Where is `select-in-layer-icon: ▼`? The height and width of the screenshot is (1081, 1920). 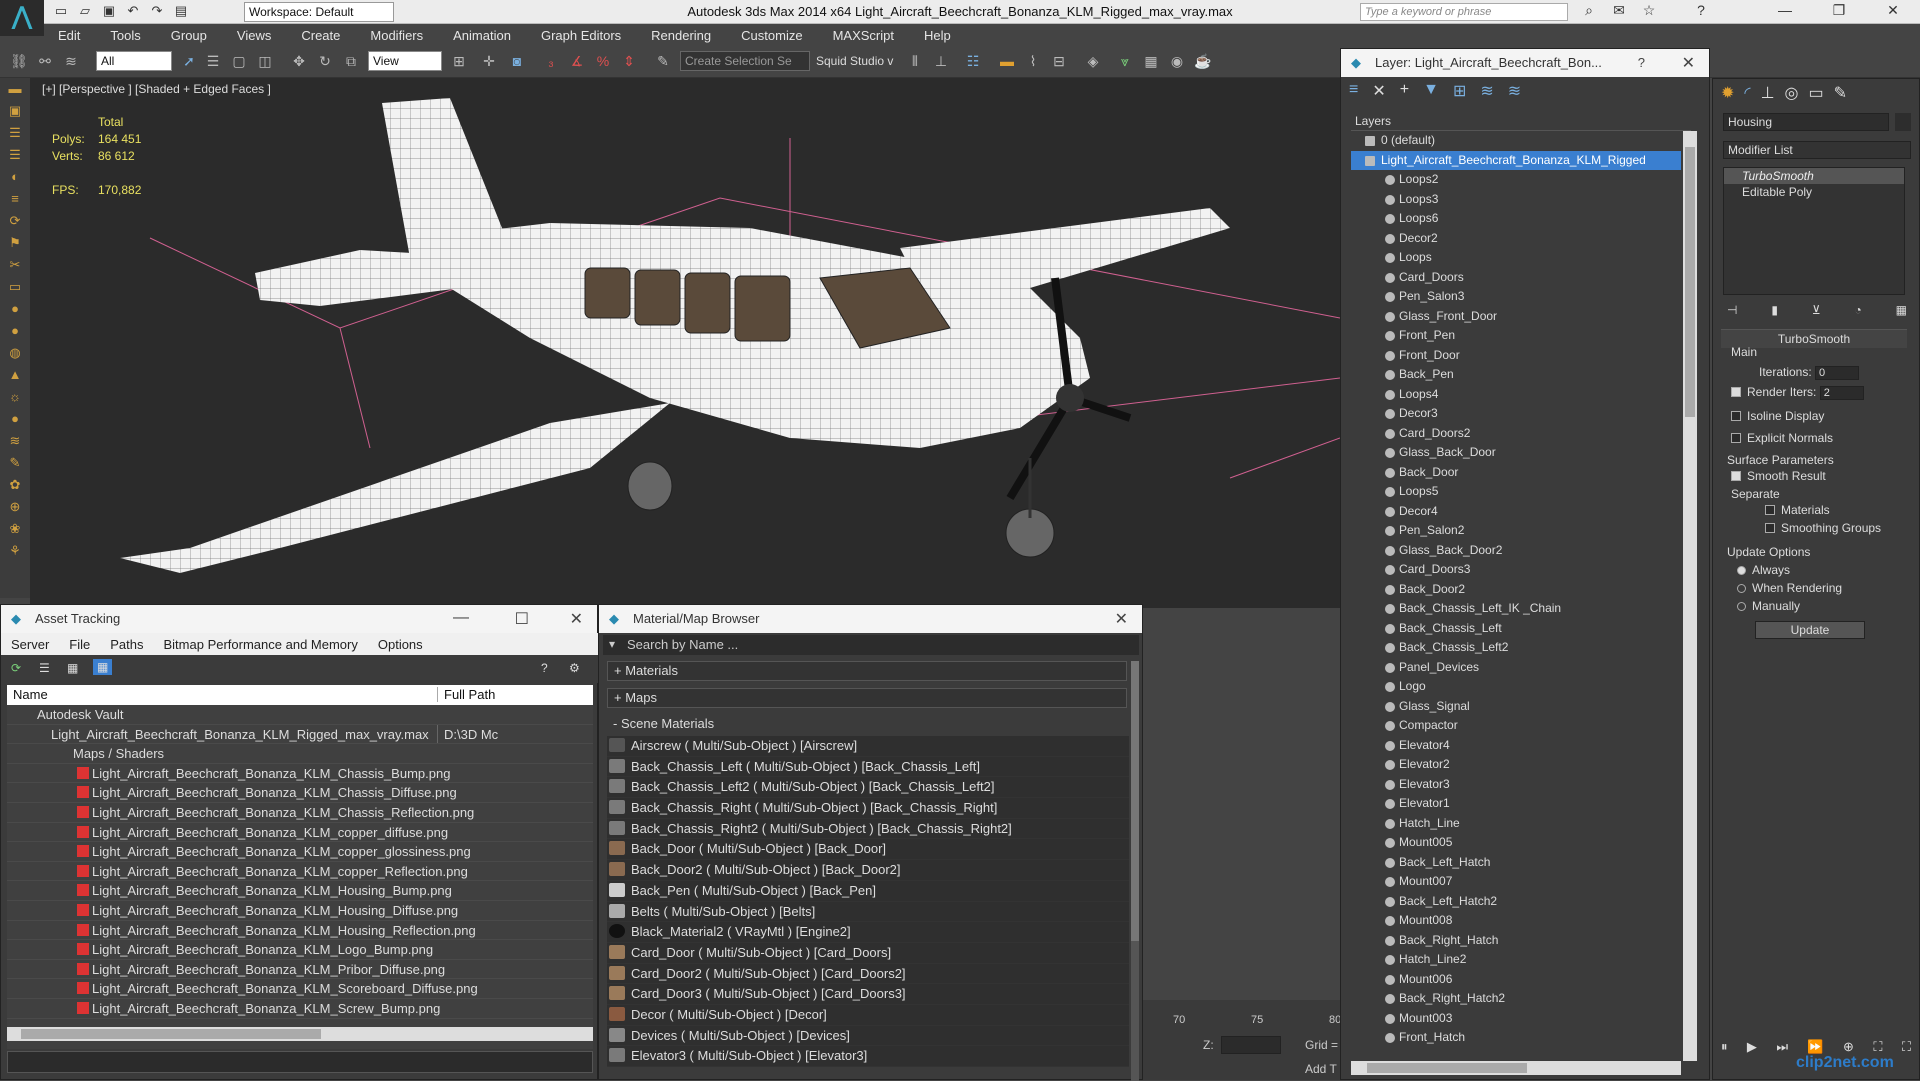 select-in-layer-icon: ▼ is located at coordinates (1431, 92).